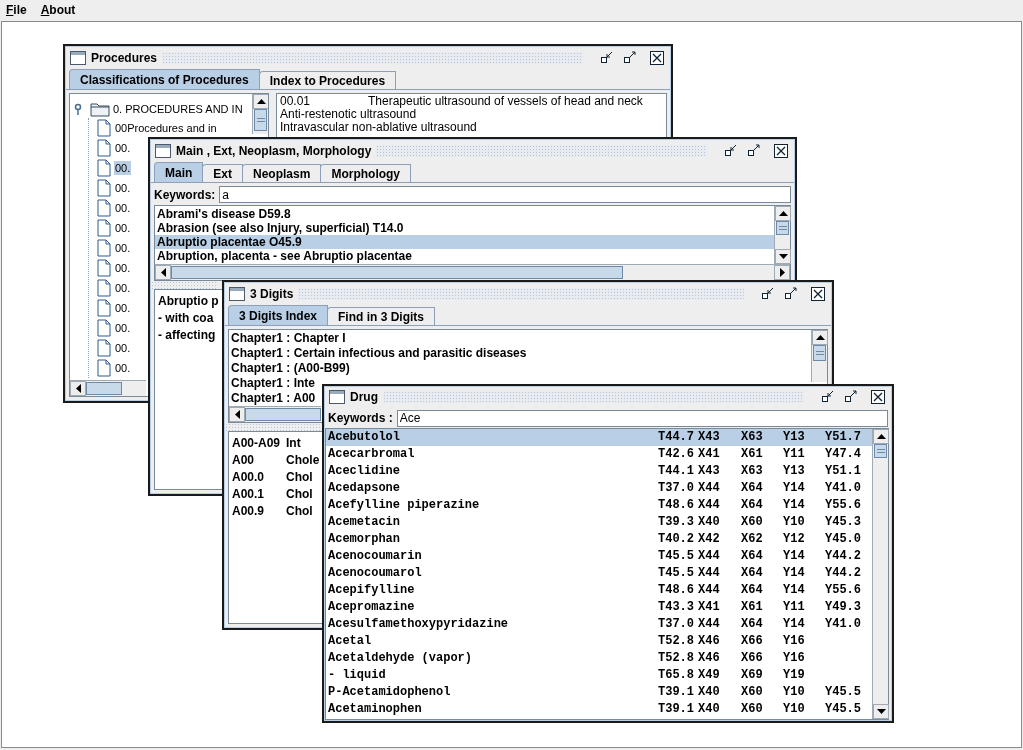 The height and width of the screenshot is (750, 1023). Describe the element at coordinates (237, 294) in the screenshot. I see `window-icon` at that location.